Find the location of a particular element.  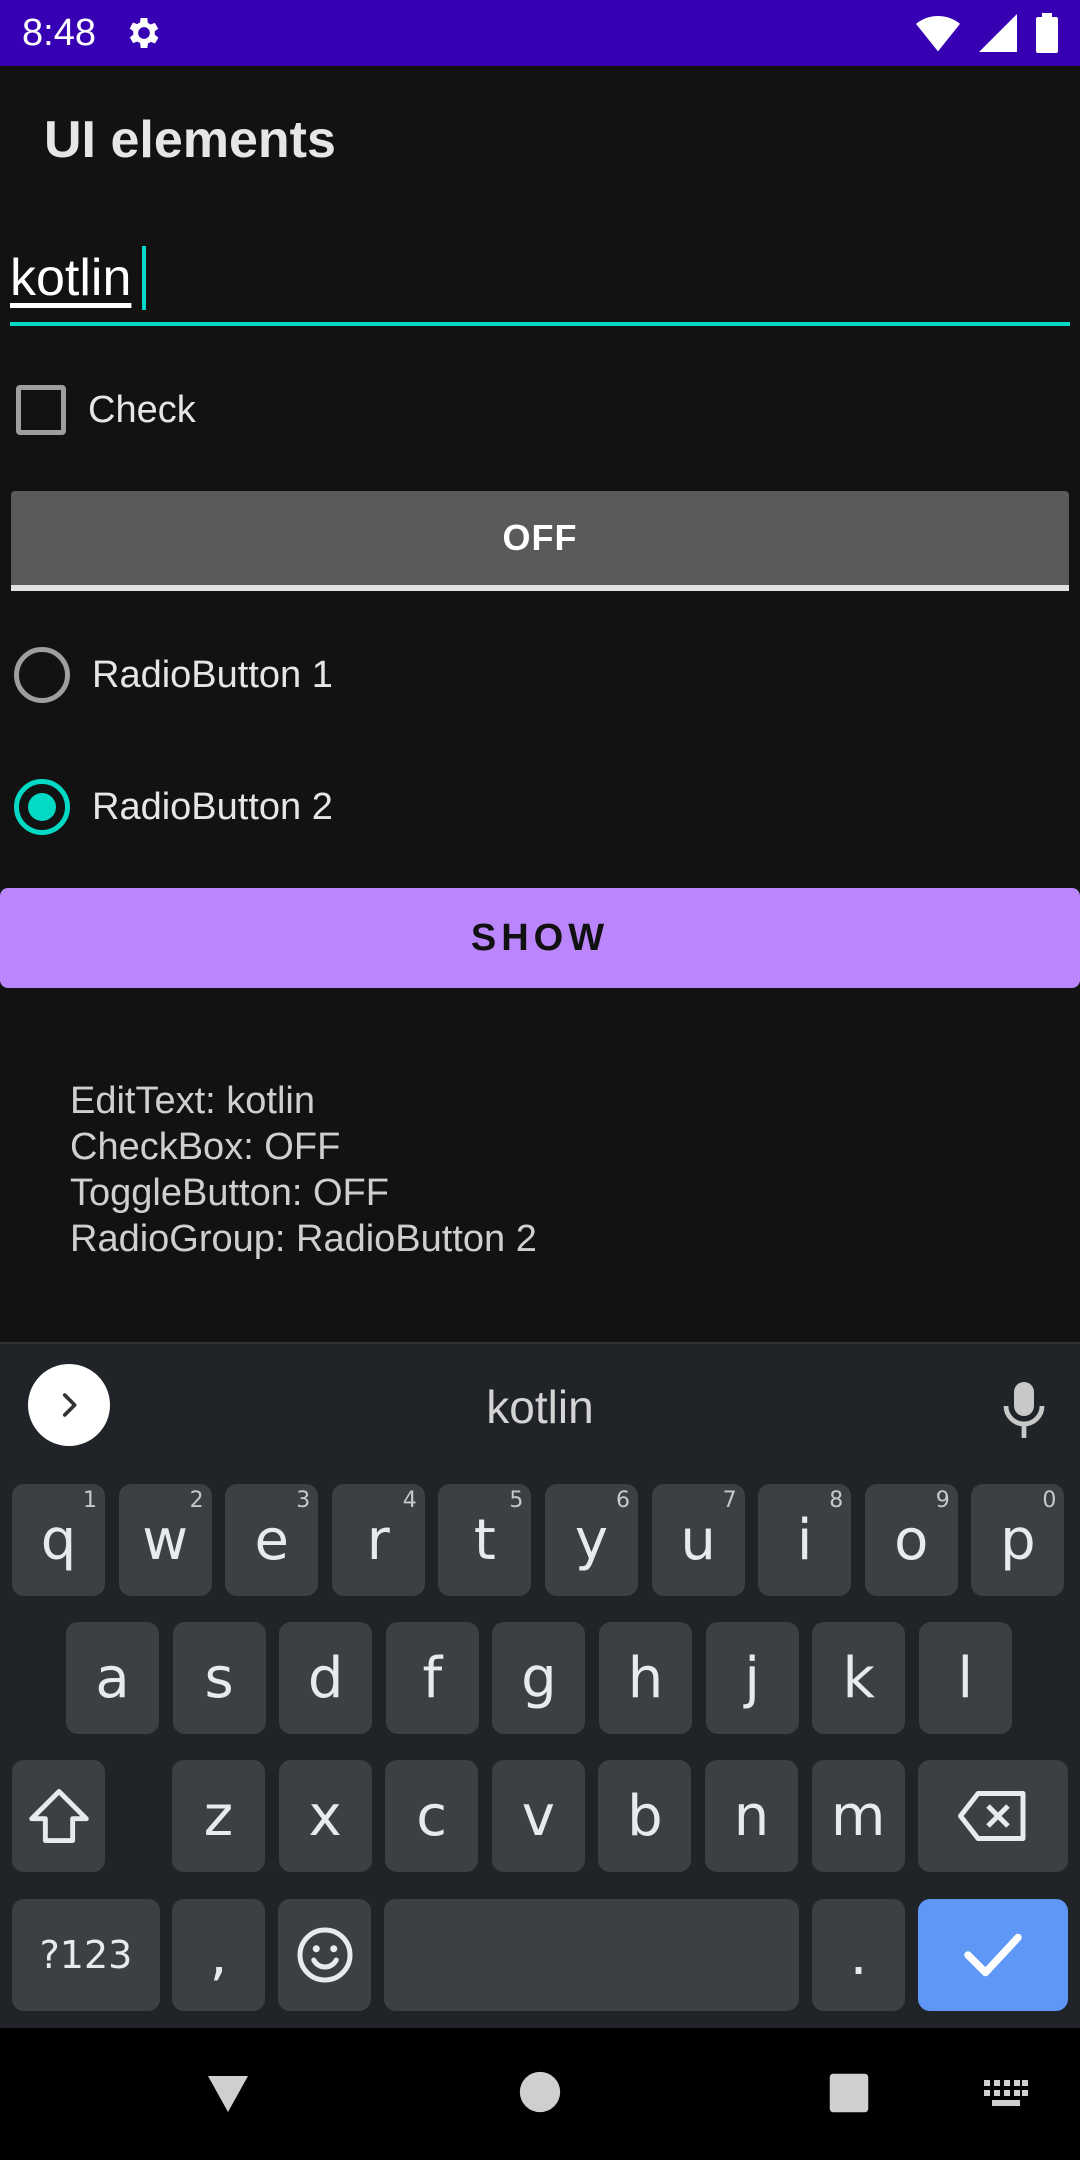

key-letter: t is located at coordinates (484, 1540).